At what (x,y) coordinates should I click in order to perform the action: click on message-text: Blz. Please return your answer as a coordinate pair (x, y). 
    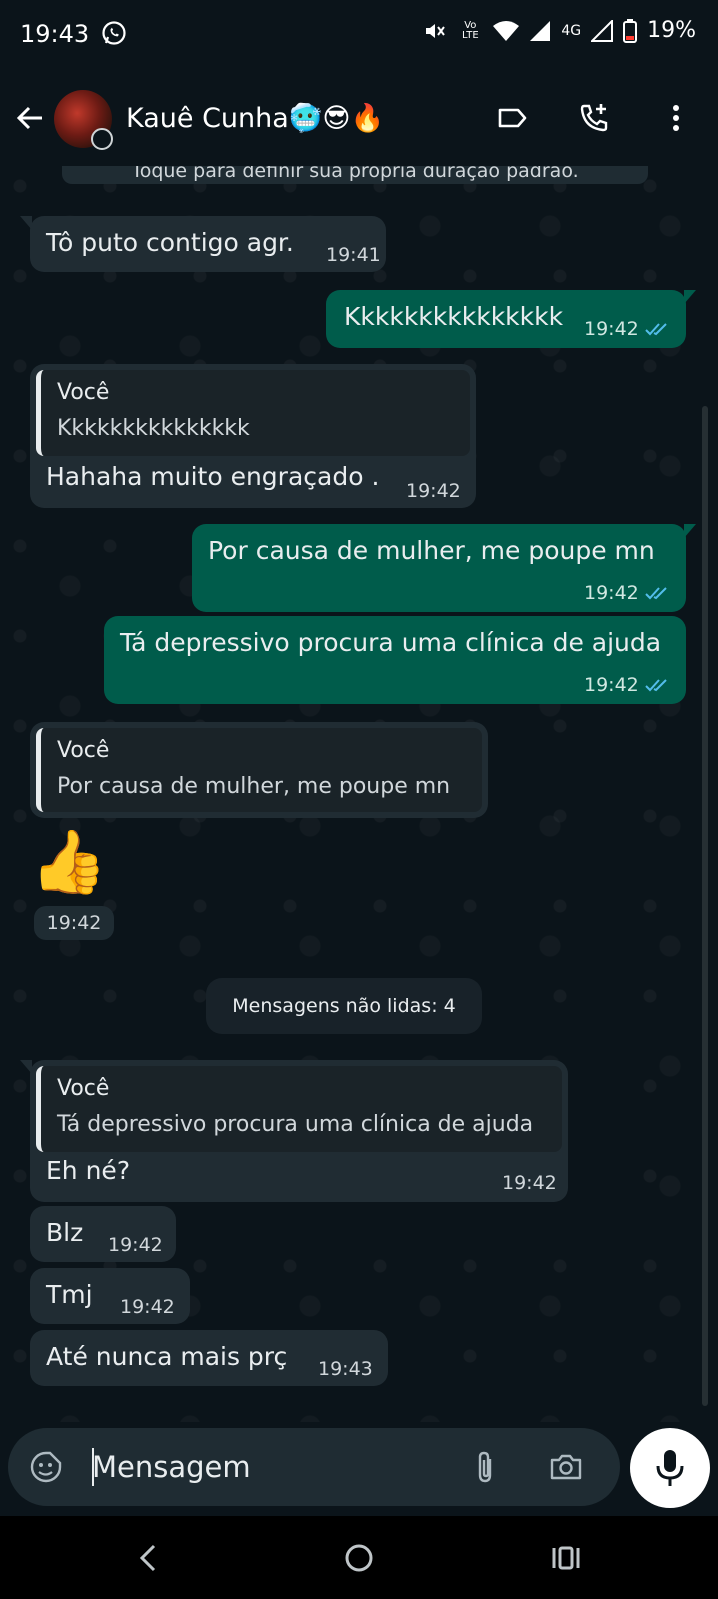
    Looking at the image, I should click on (65, 1232).